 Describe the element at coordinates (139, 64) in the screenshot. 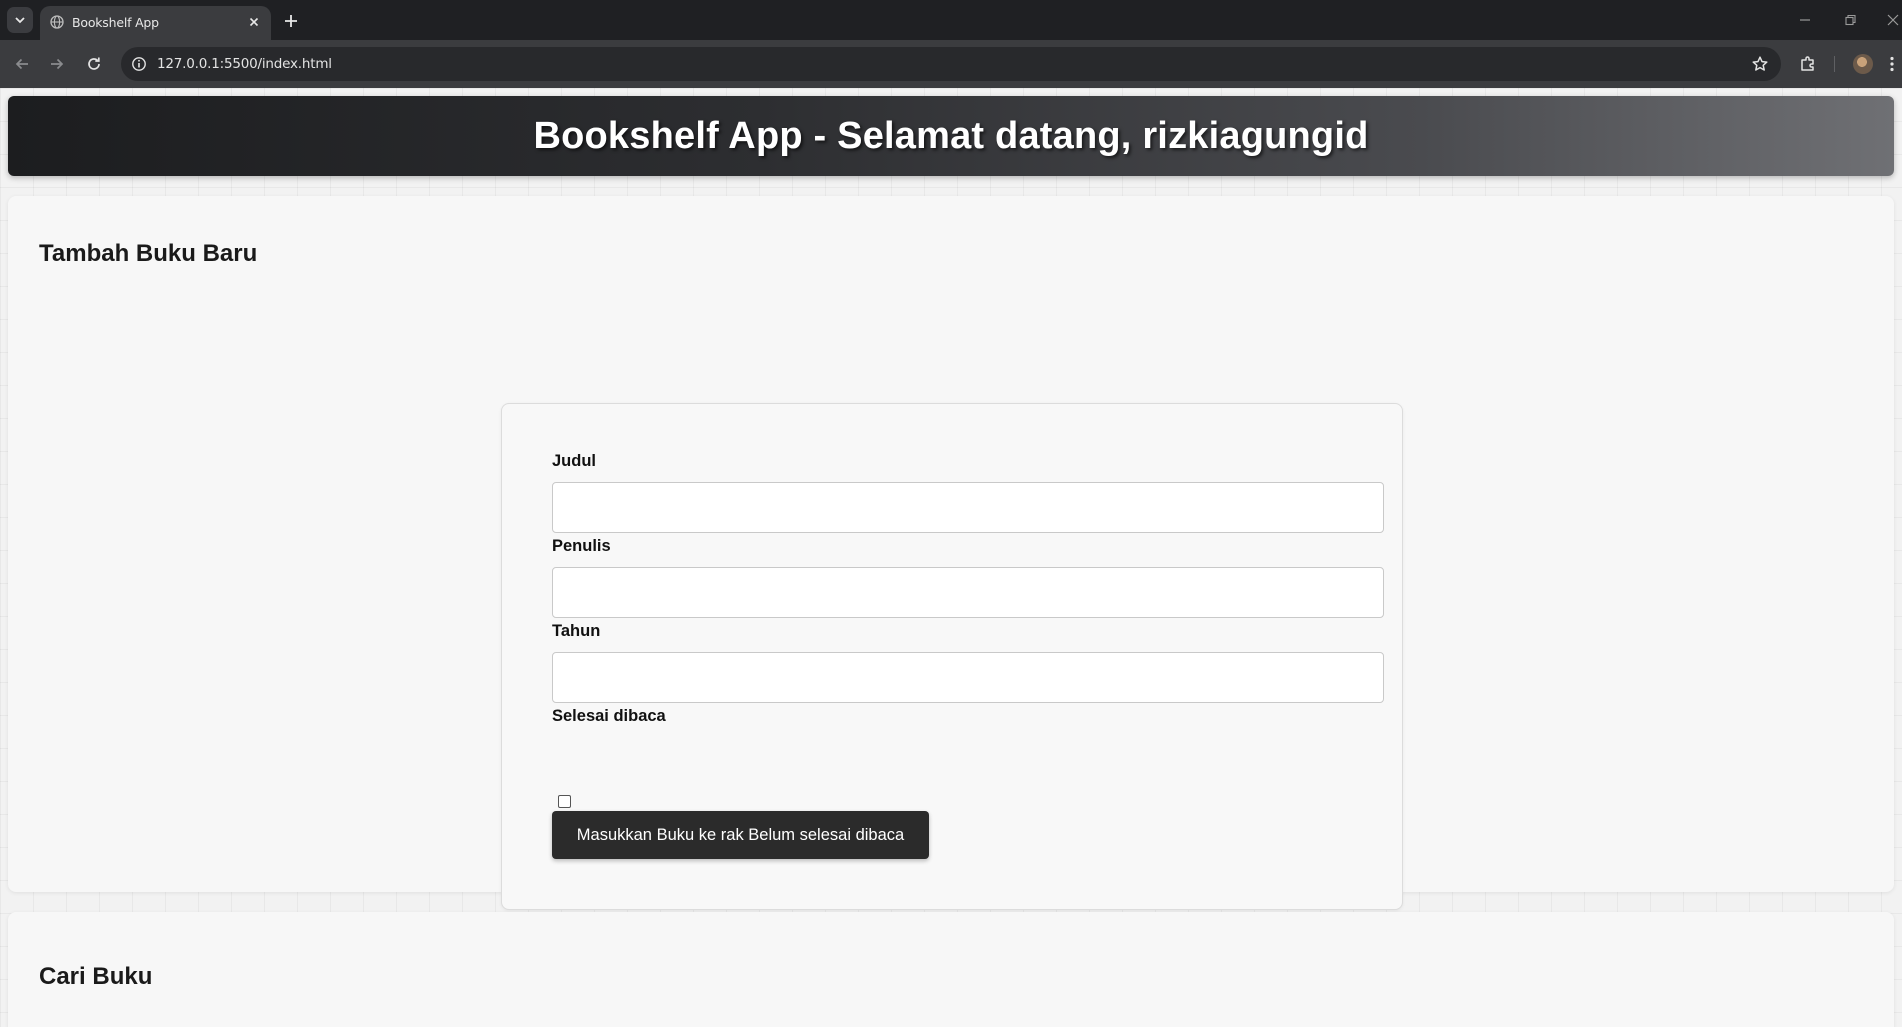

I see `site-info-icon` at that location.